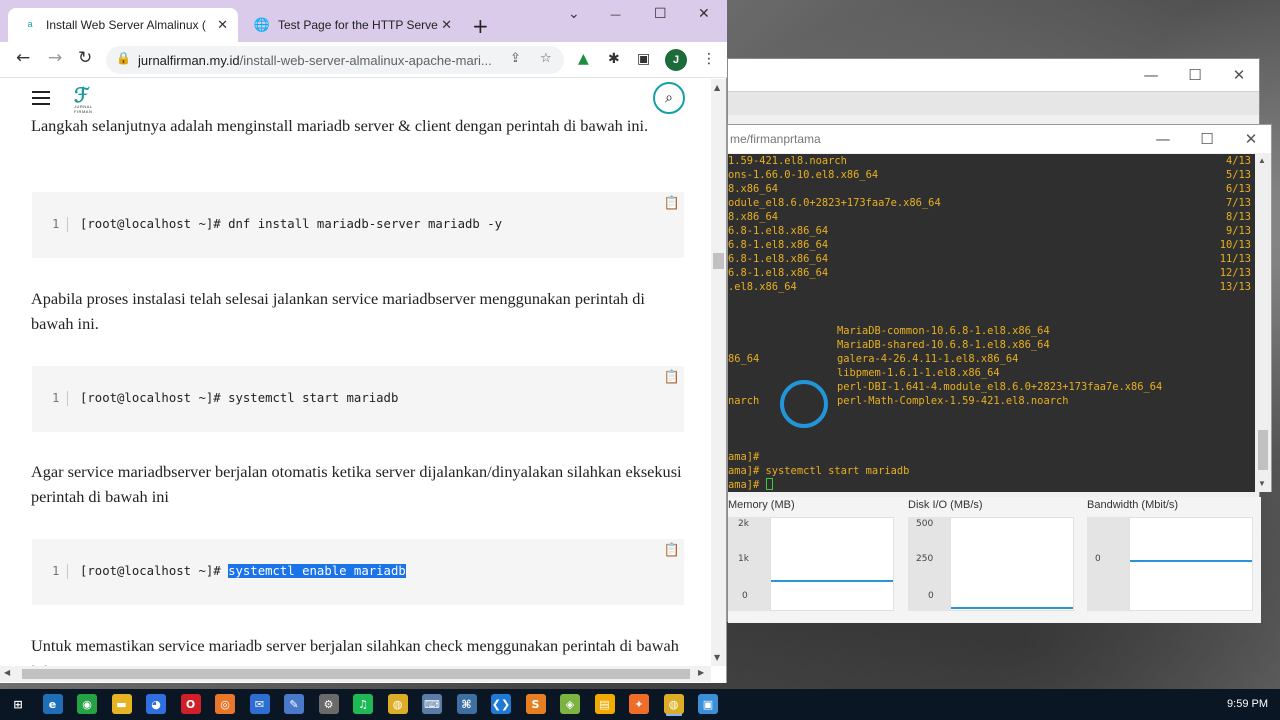 This screenshot has width=1280, height=720. What do you see at coordinates (123, 25) in the screenshot?
I see `tab-install-web-server: ᵃ Install Web Server Almalinux (Ap ✕` at bounding box center [123, 25].